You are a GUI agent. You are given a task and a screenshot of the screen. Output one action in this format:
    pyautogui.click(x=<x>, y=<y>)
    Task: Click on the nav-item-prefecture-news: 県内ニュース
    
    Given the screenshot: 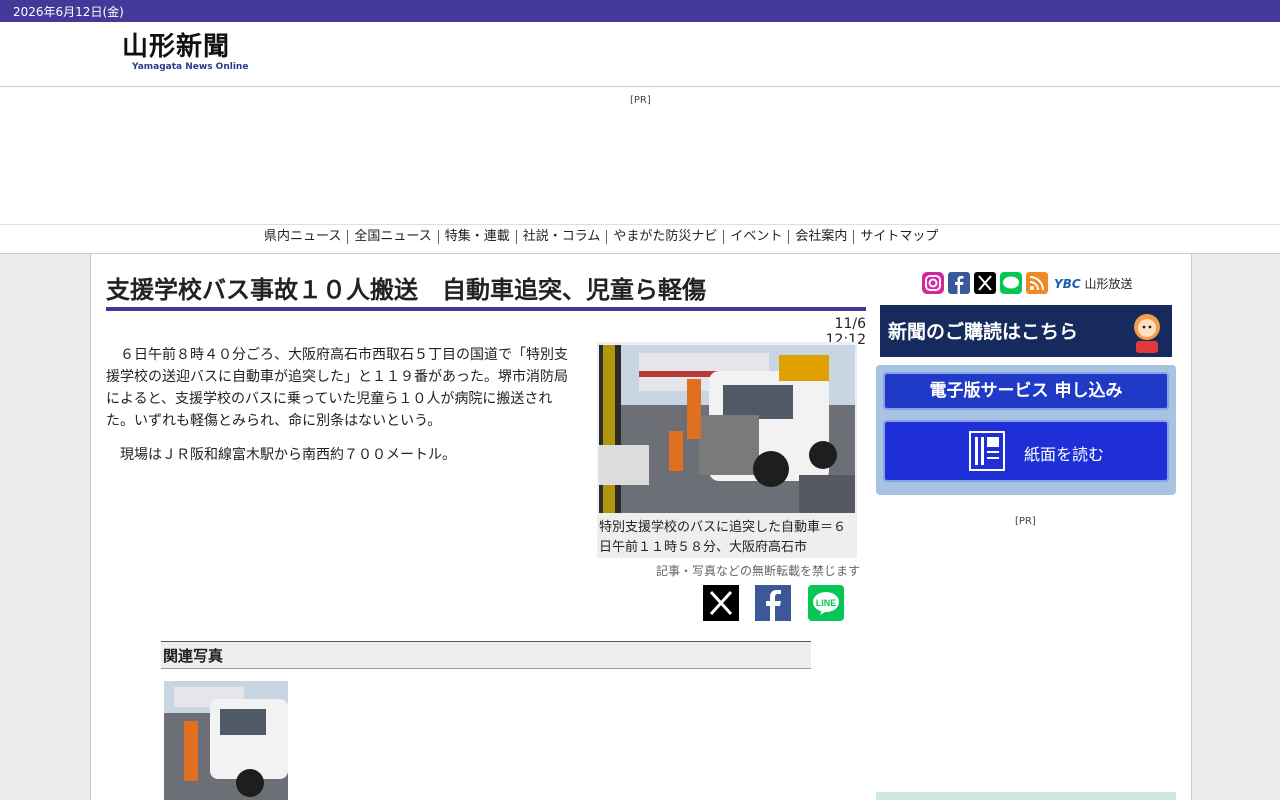 What is the action you would take?
    pyautogui.click(x=303, y=237)
    